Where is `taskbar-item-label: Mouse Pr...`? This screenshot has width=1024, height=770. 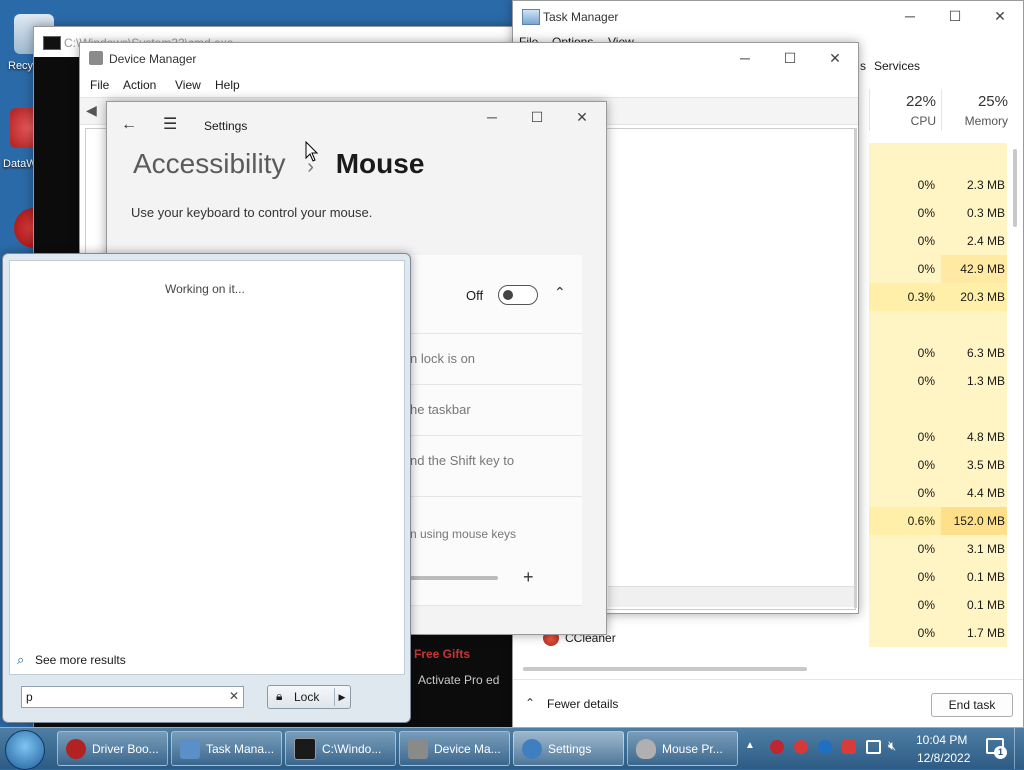 taskbar-item-label: Mouse Pr... is located at coordinates (692, 748).